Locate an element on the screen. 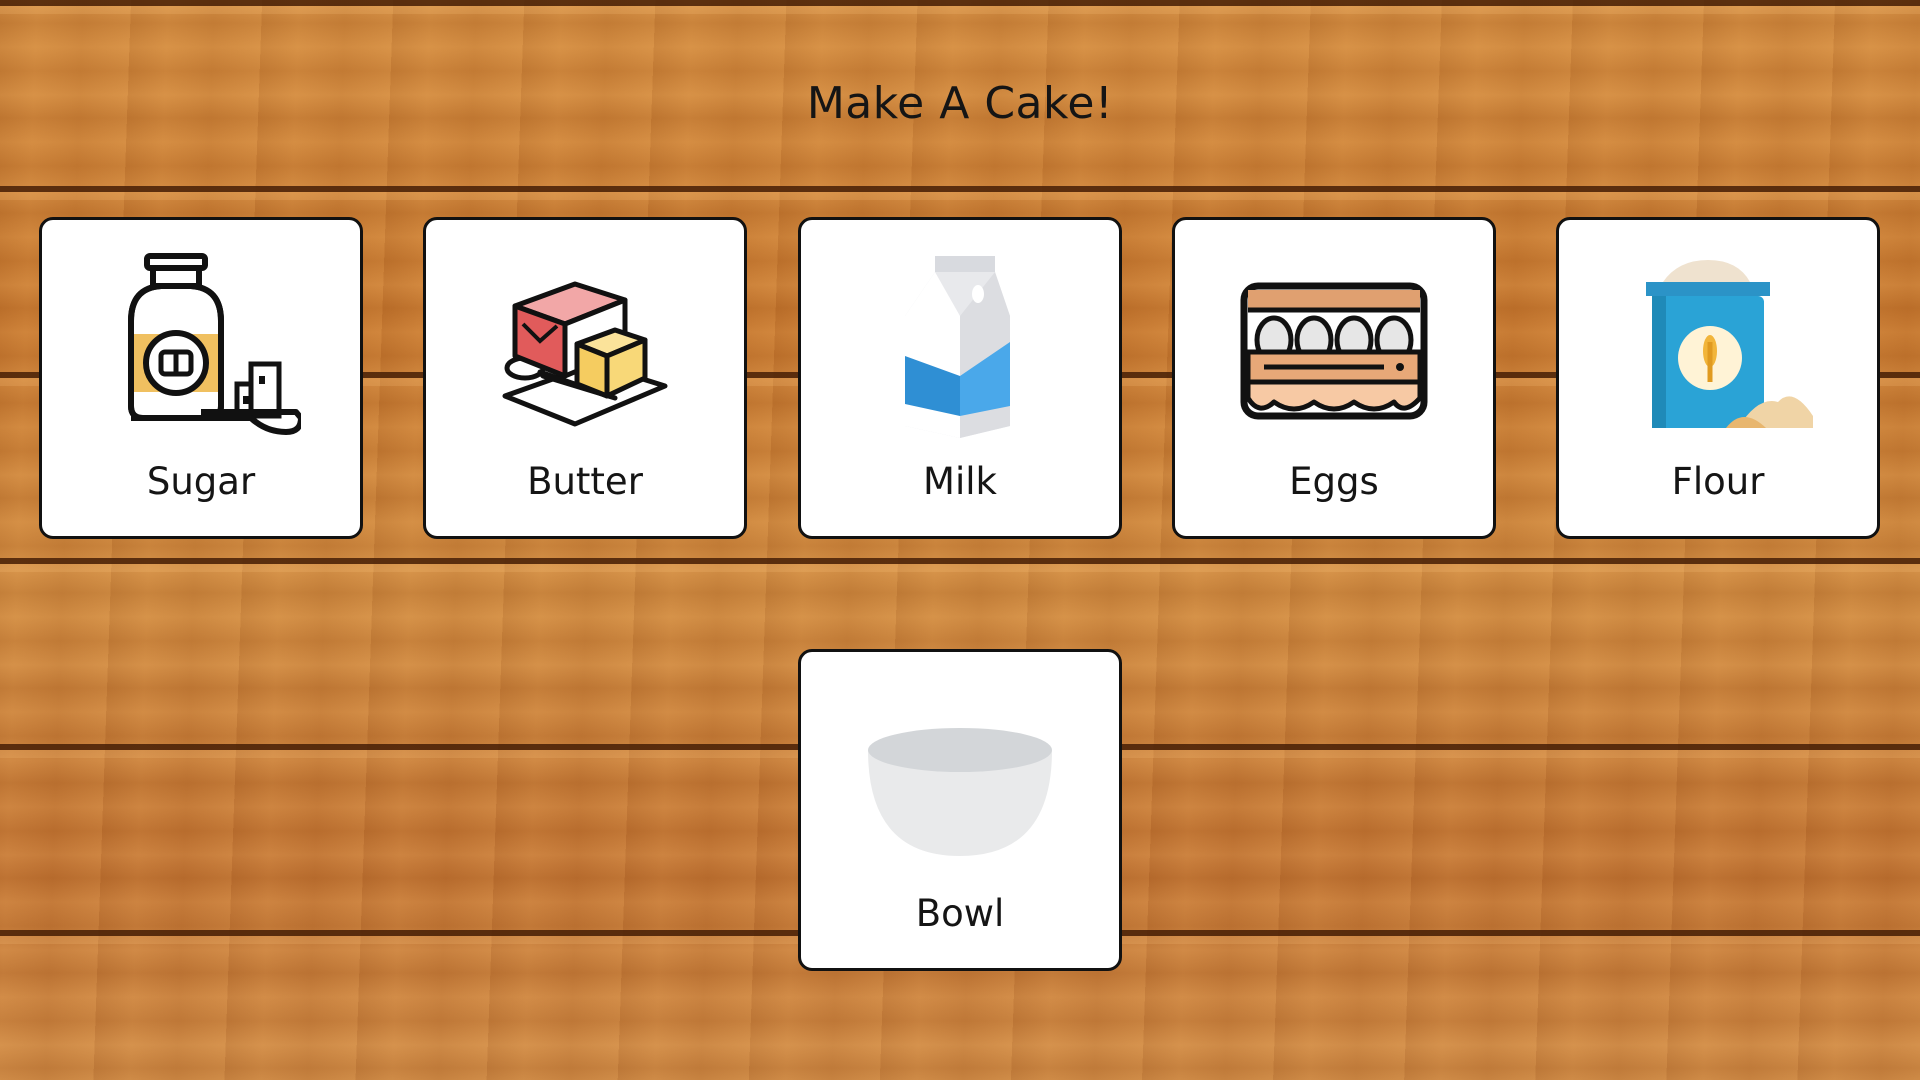 This screenshot has height=1080, width=1920. ingredient-card-sugar: Sugar is located at coordinates (201, 378).